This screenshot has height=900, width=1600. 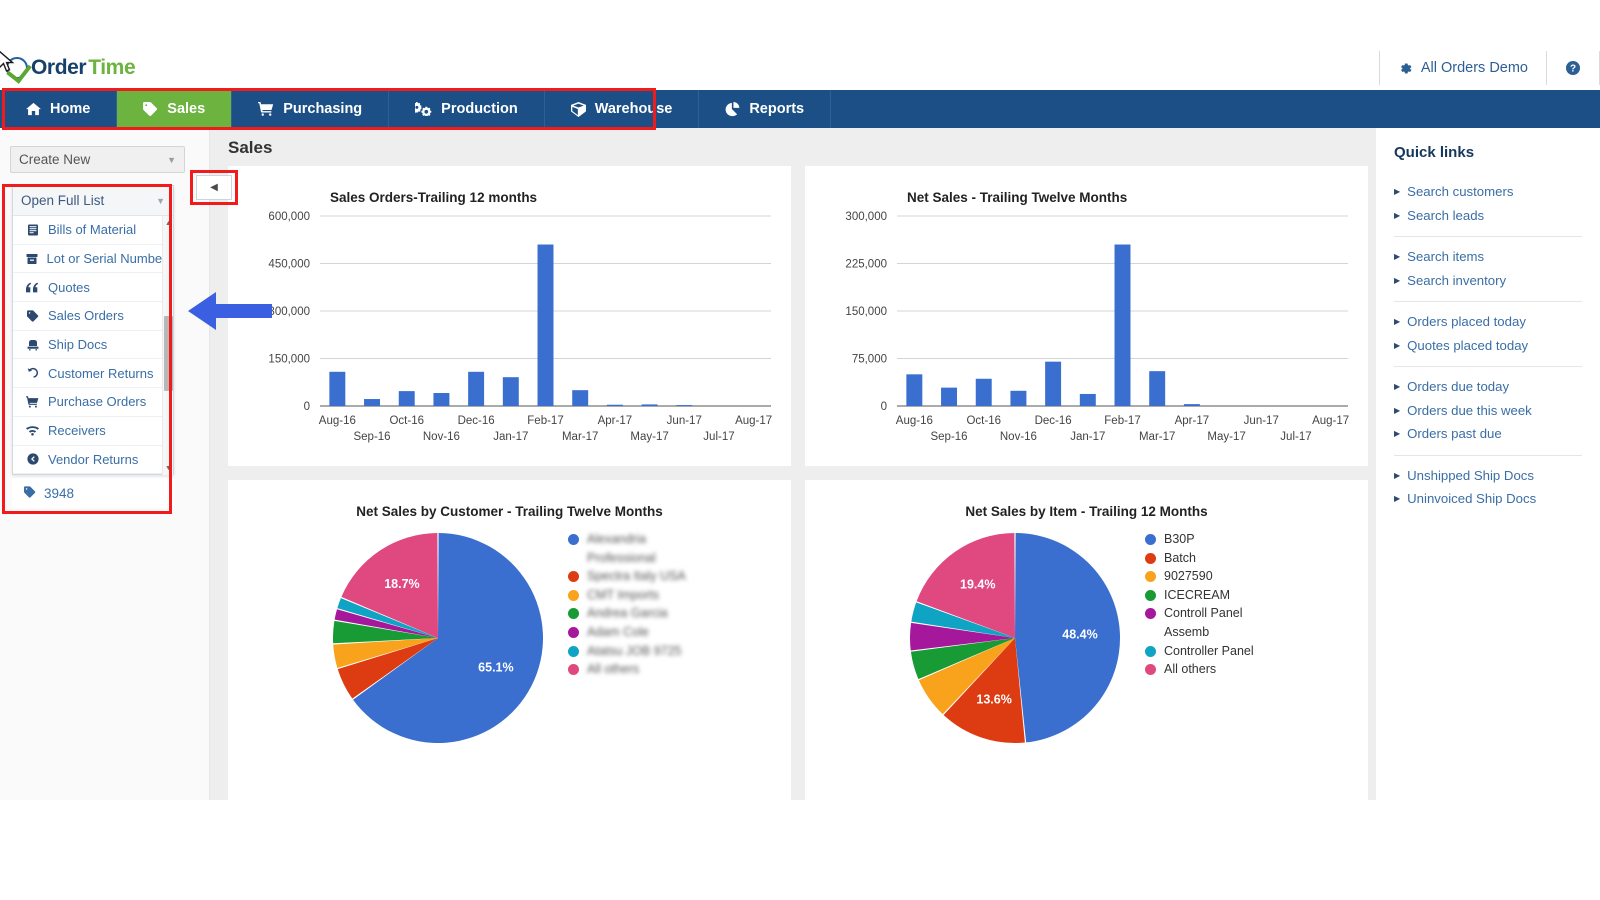 What do you see at coordinates (86, 316) in the screenshot?
I see `sidebar-item-label: Sales Orders` at bounding box center [86, 316].